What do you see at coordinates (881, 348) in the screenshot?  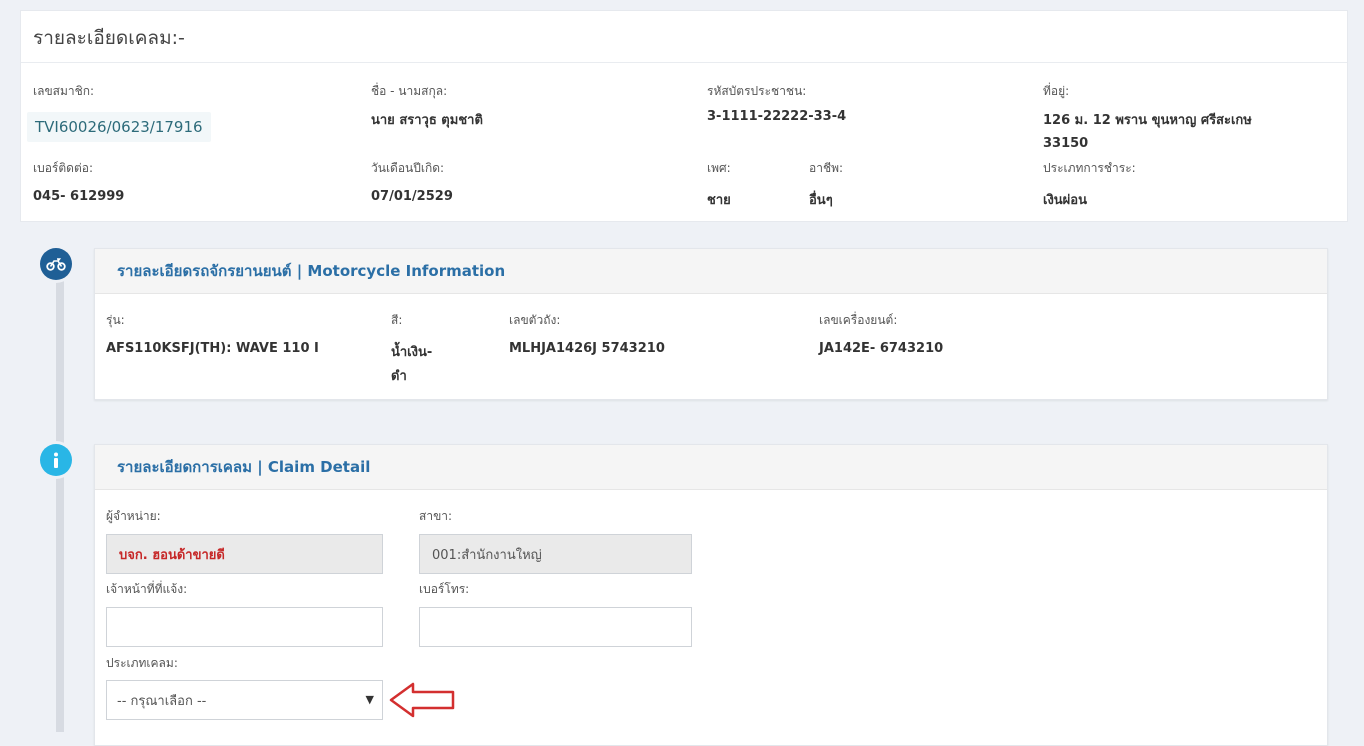 I see `engine-value: JA142E- 6743210` at bounding box center [881, 348].